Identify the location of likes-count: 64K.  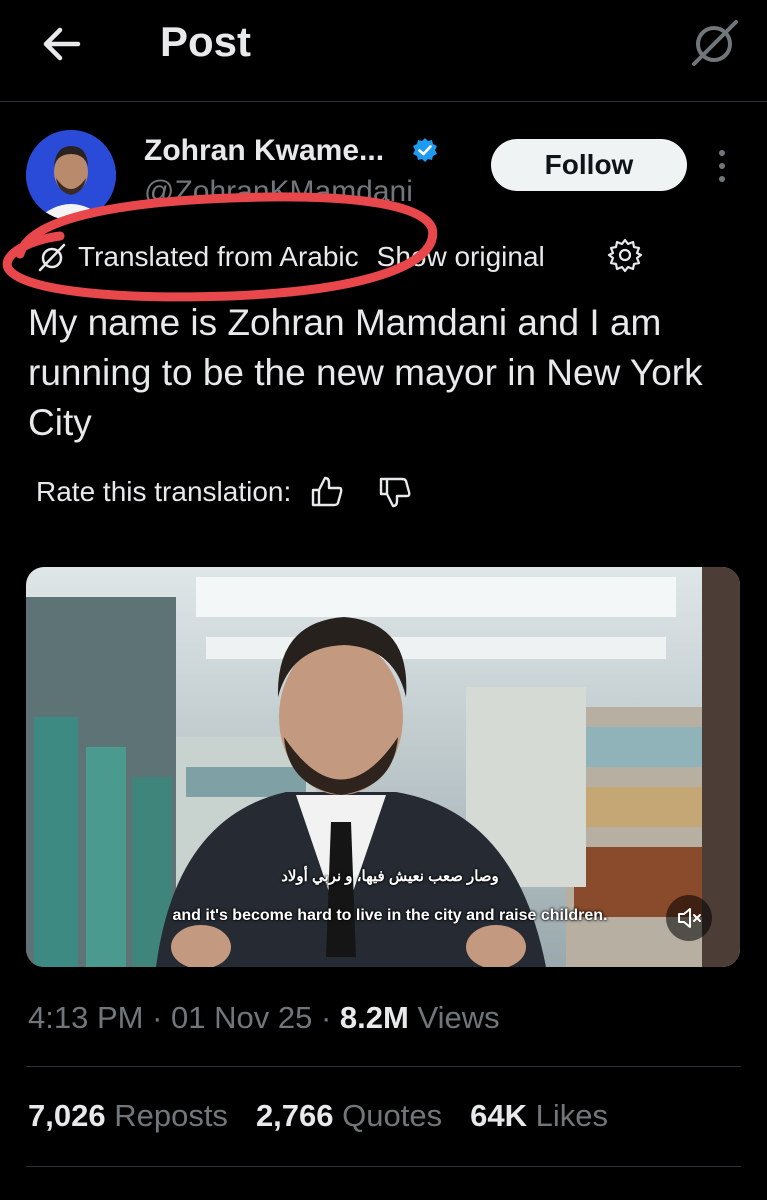
(498, 1115).